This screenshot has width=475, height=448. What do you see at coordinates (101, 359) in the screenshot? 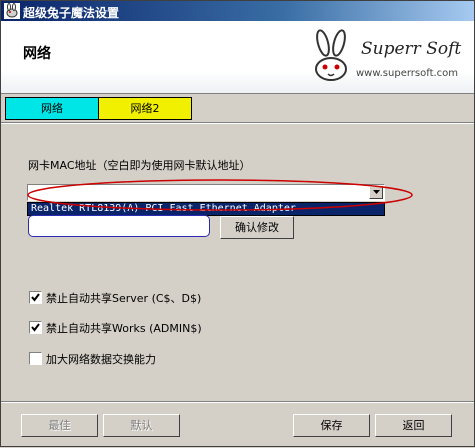
I see `boost-network-exchange-label: 加大网络数据交换能力` at bounding box center [101, 359].